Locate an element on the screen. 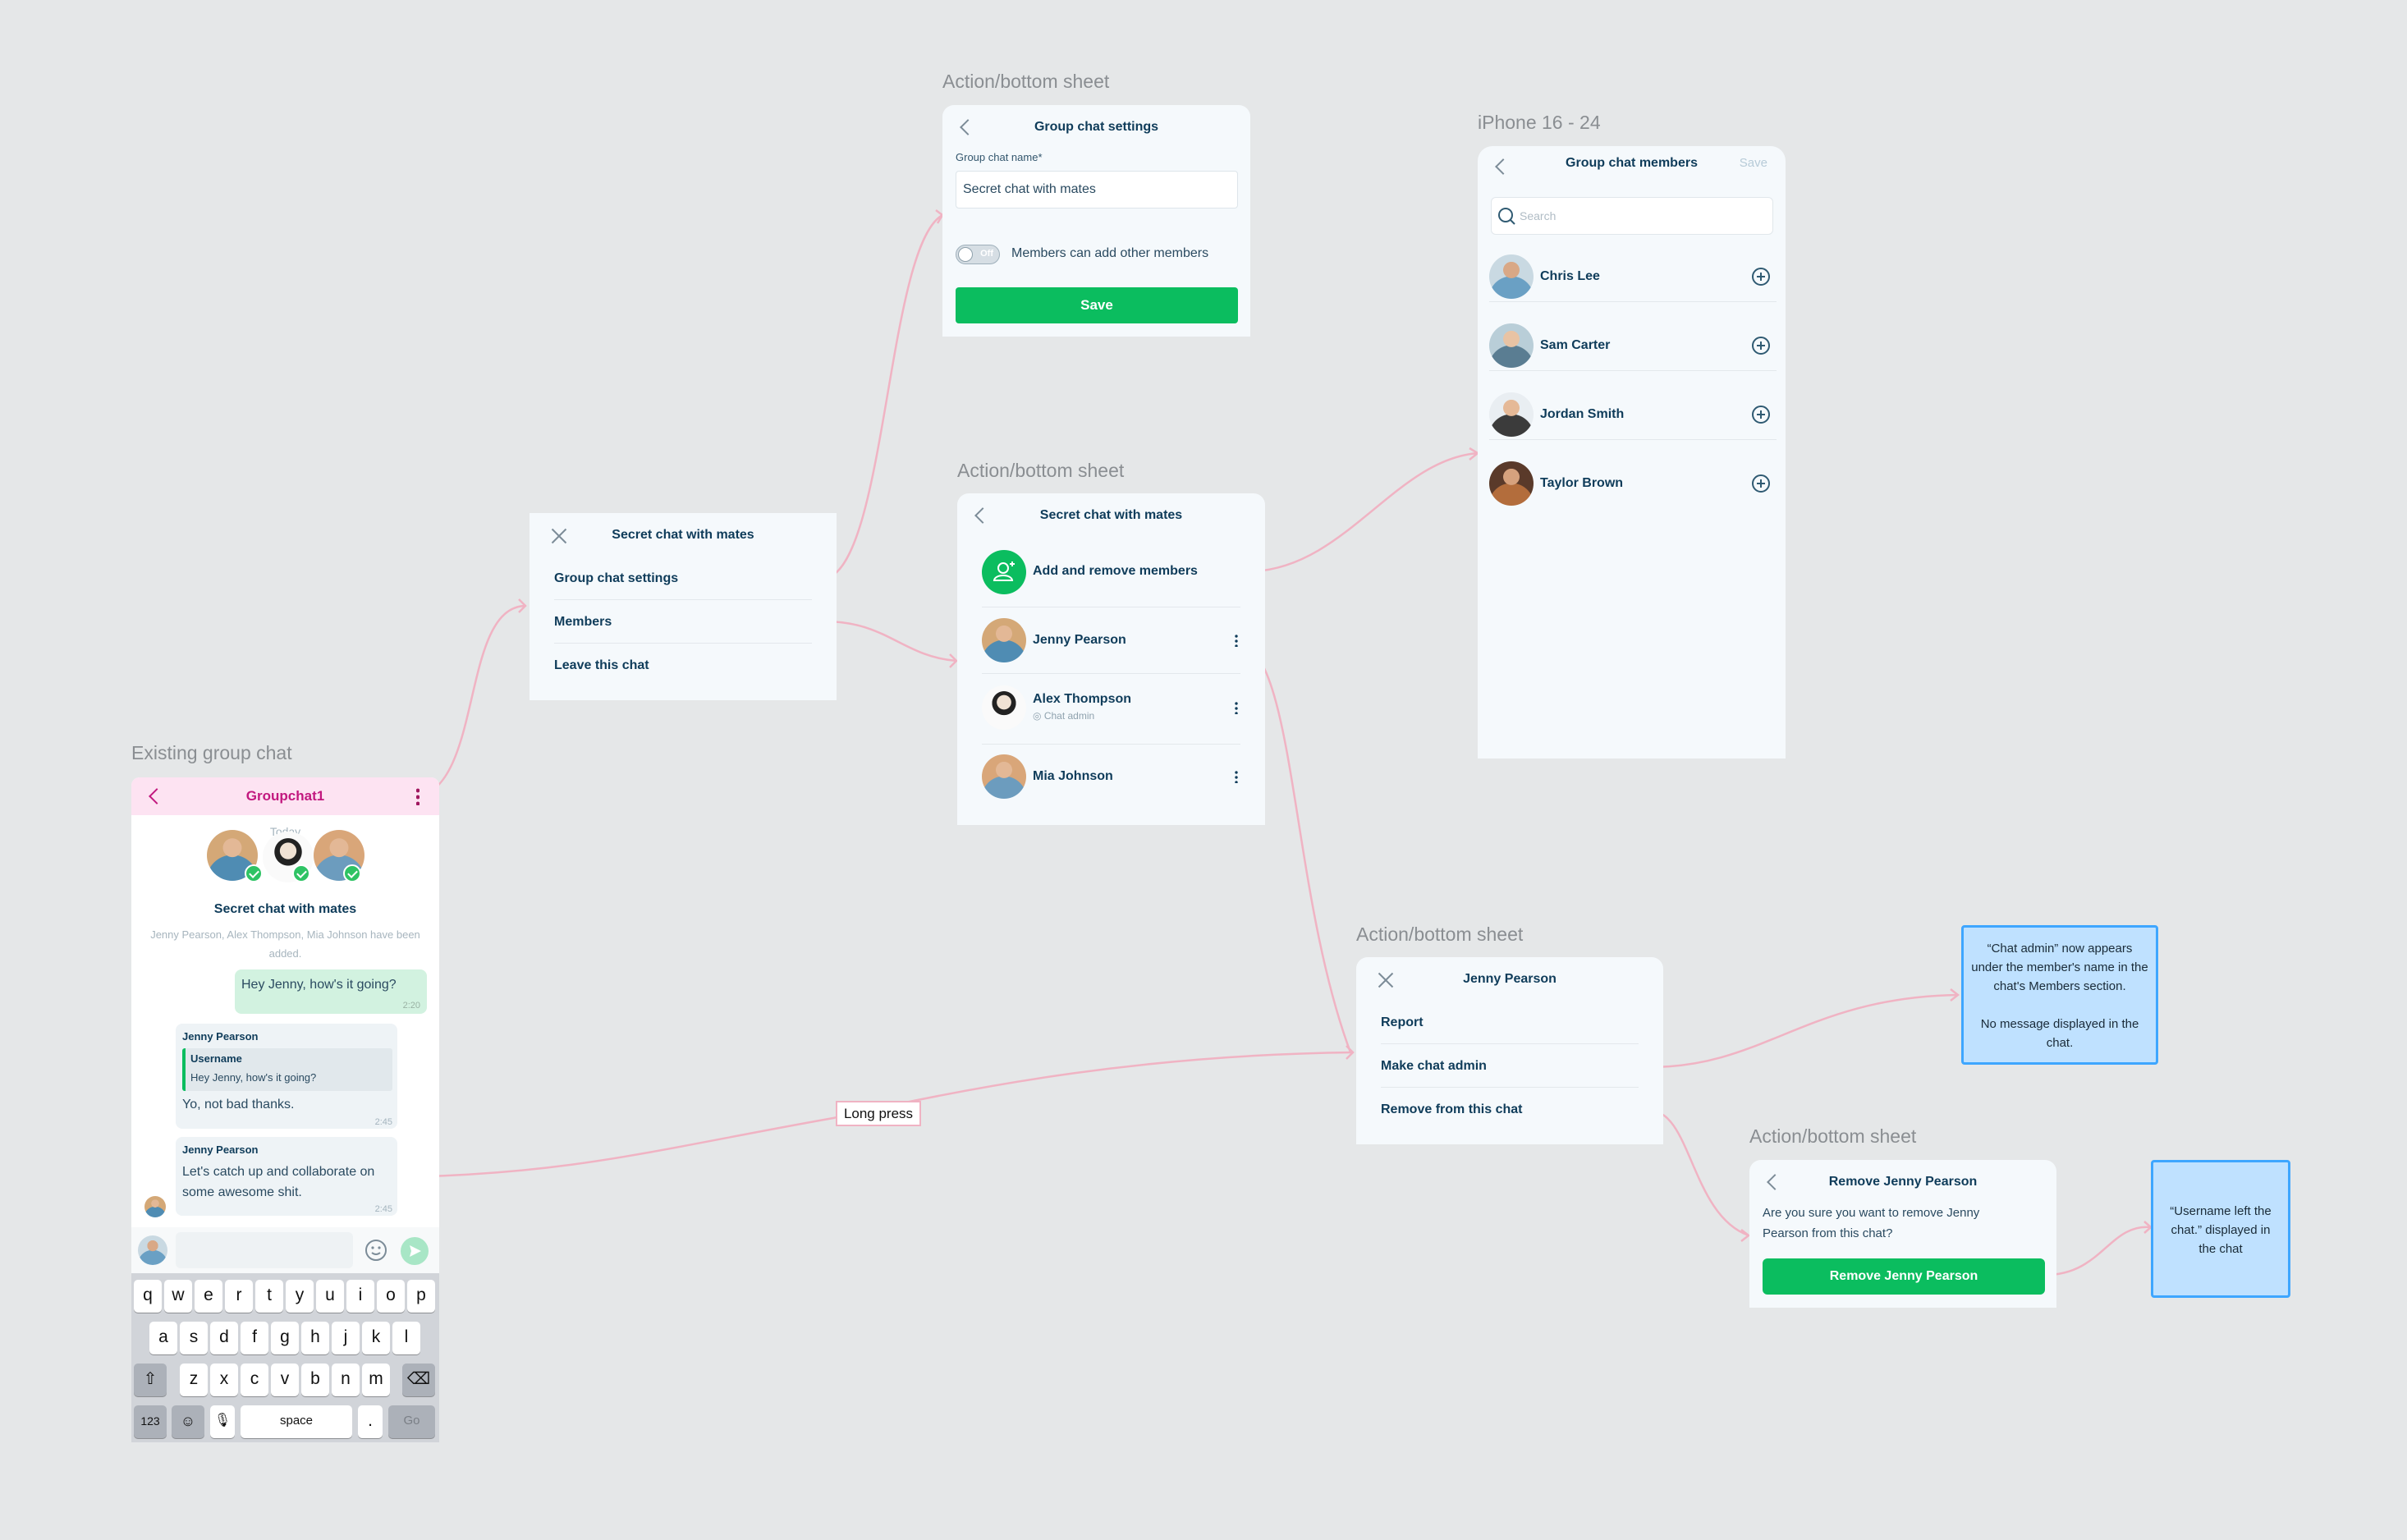  quoted-user: Username is located at coordinates (216, 1058).